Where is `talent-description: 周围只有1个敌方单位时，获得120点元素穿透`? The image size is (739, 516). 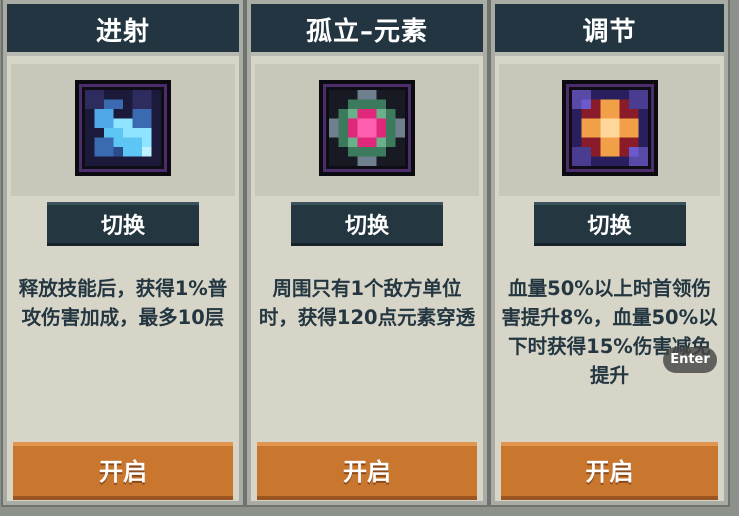 talent-description: 周围只有1个敌方单位时，获得120点元素穿透 is located at coordinates (367, 303).